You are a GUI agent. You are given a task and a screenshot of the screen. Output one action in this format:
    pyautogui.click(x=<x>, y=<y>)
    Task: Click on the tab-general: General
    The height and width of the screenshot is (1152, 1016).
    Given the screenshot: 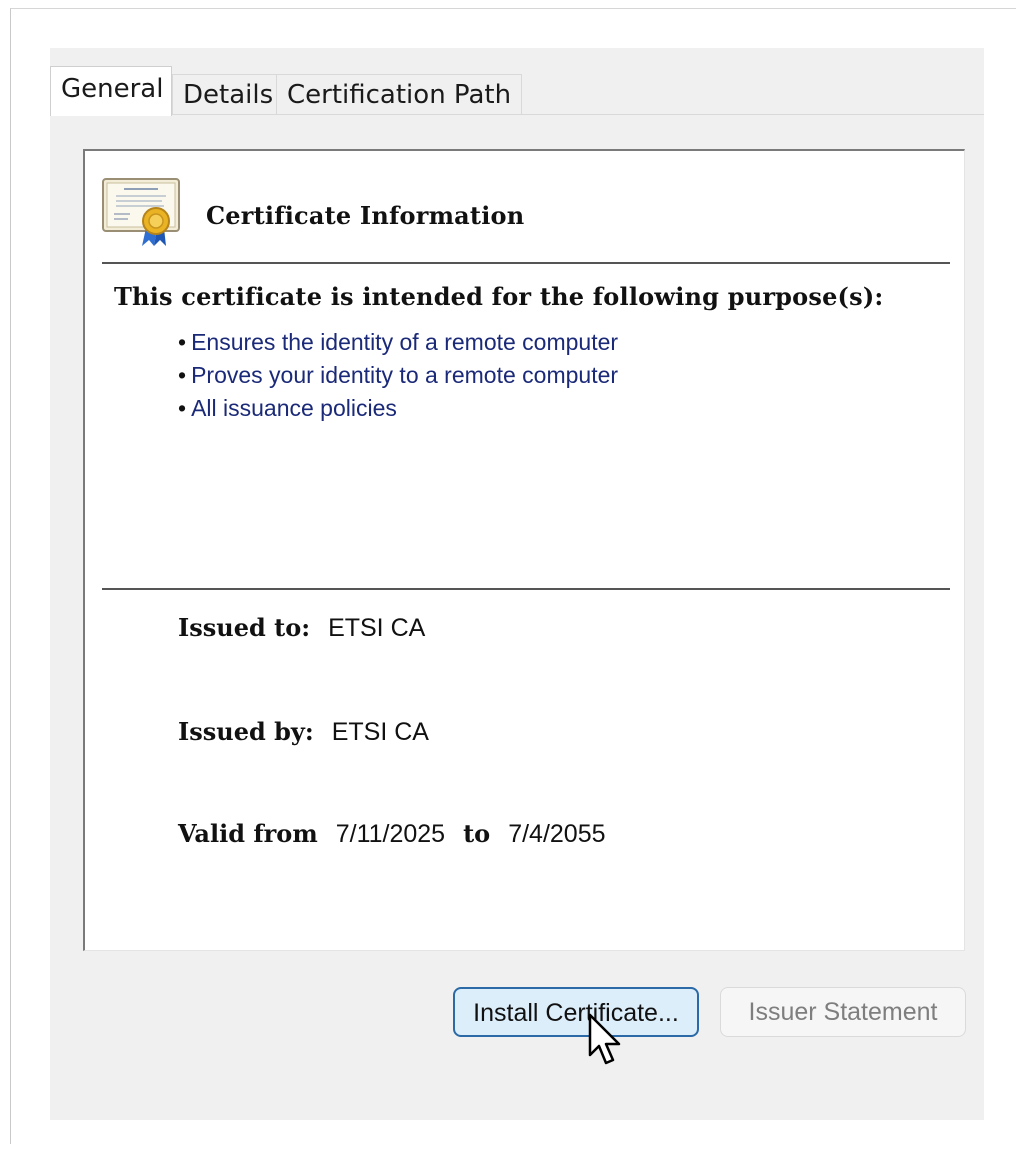 What is the action you would take?
    pyautogui.click(x=111, y=91)
    